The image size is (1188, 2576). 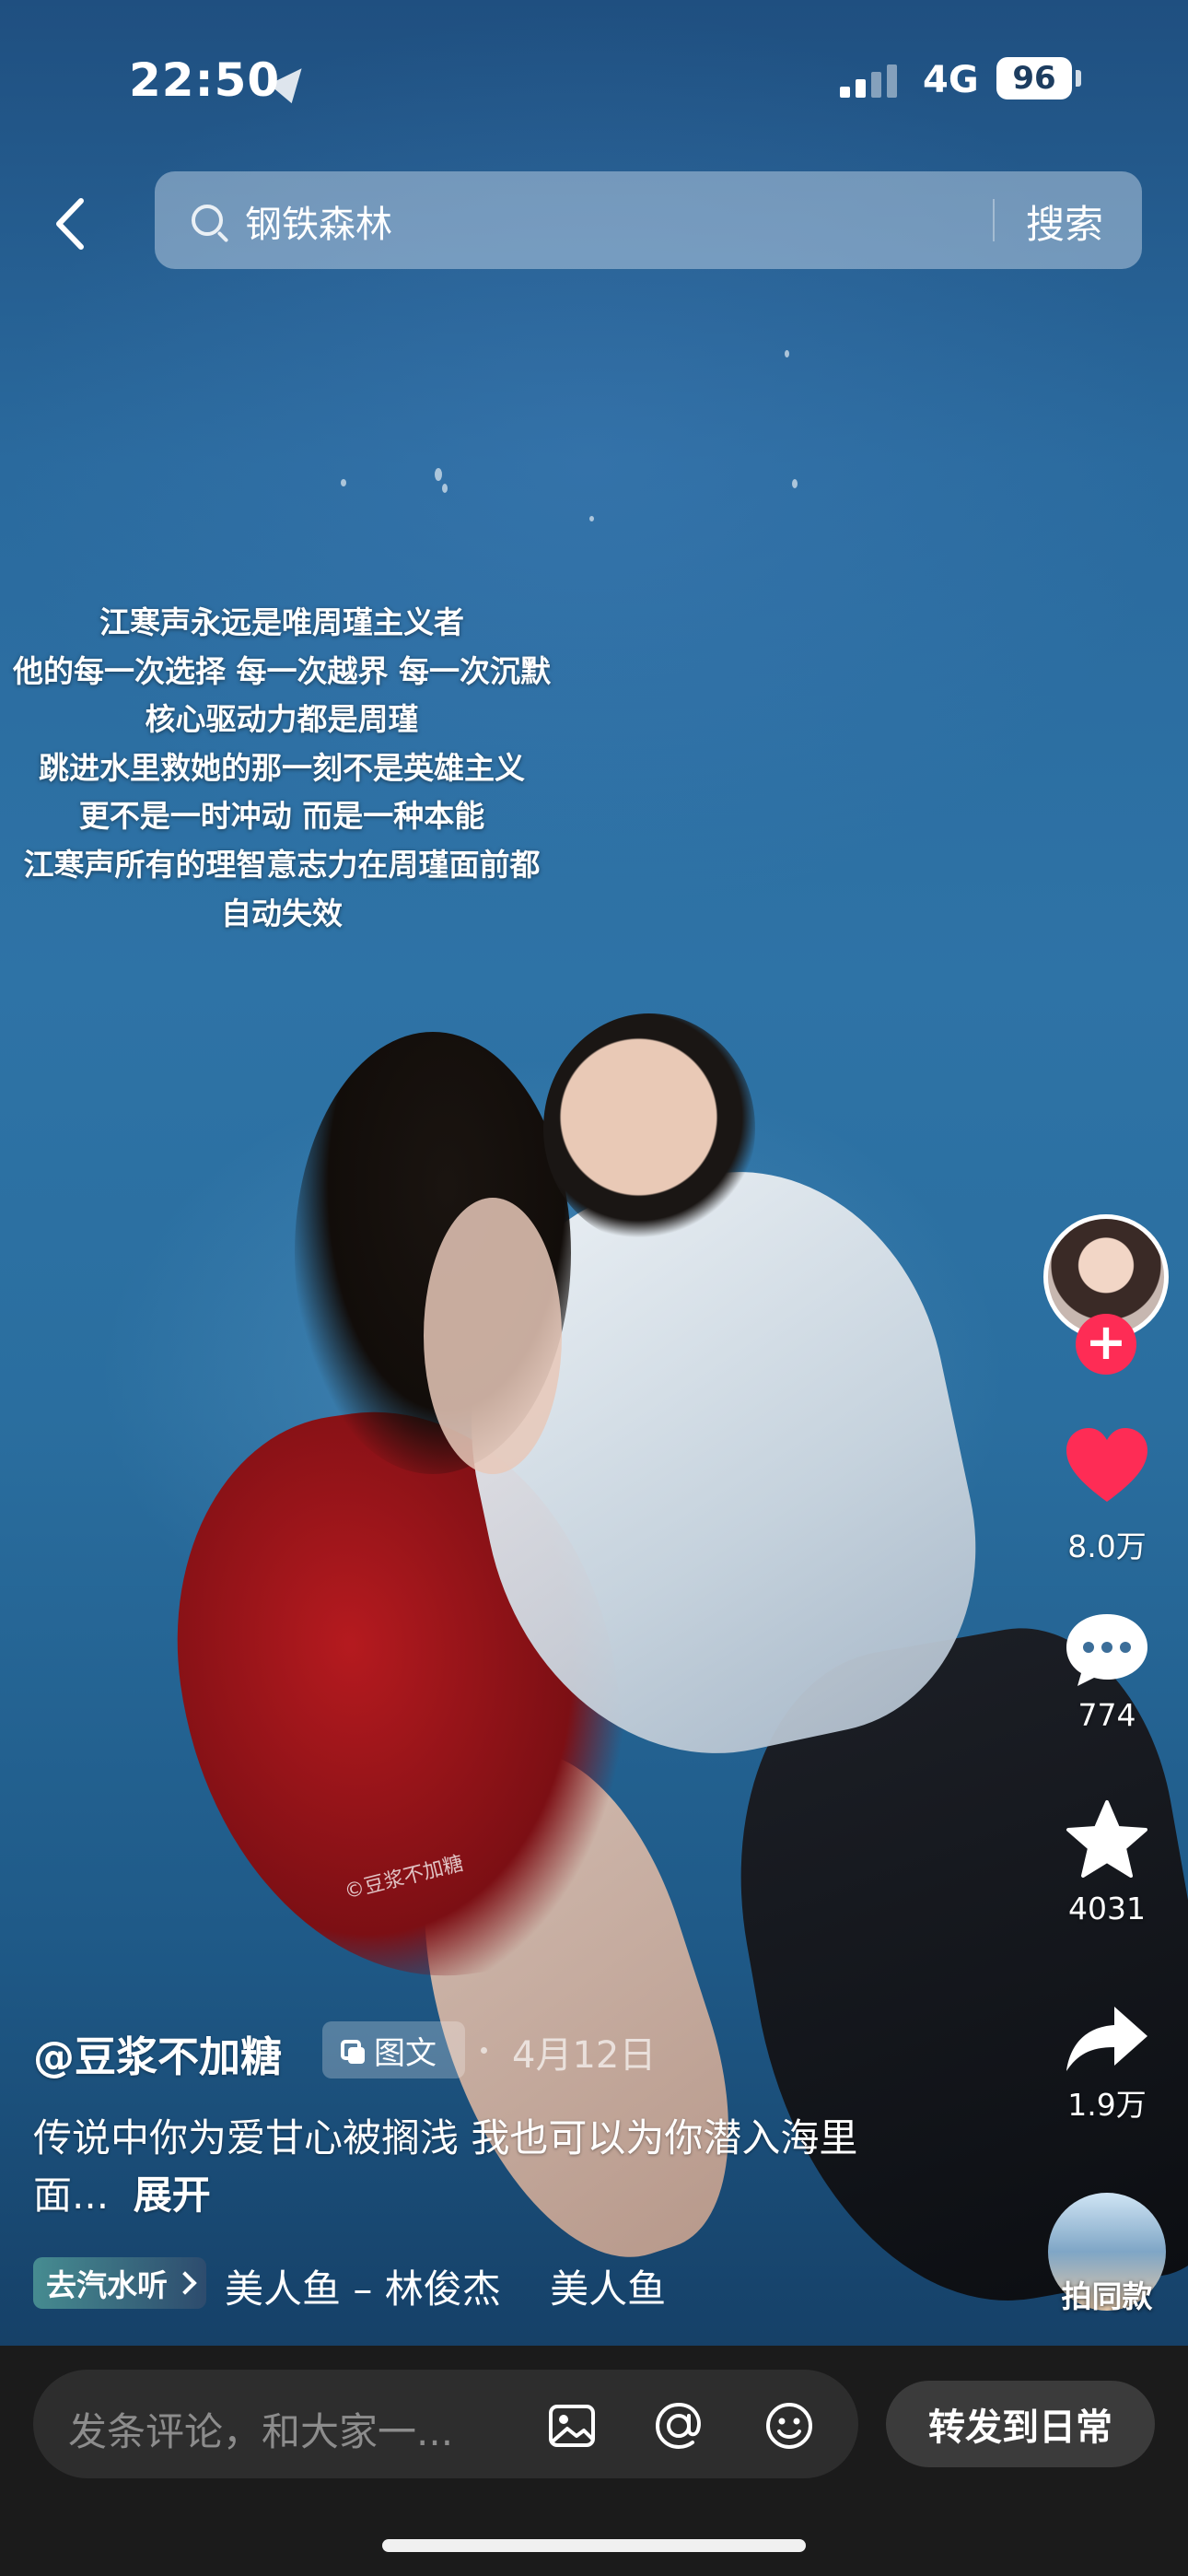 What do you see at coordinates (872, 79) in the screenshot?
I see `cellular-signal-icon` at bounding box center [872, 79].